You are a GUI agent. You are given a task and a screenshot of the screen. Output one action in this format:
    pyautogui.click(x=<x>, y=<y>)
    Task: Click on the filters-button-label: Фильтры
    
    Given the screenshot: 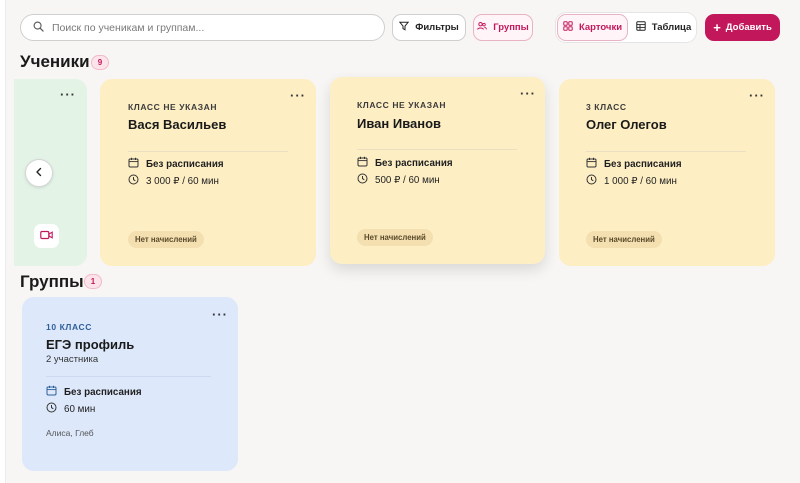 What is the action you would take?
    pyautogui.click(x=437, y=27)
    